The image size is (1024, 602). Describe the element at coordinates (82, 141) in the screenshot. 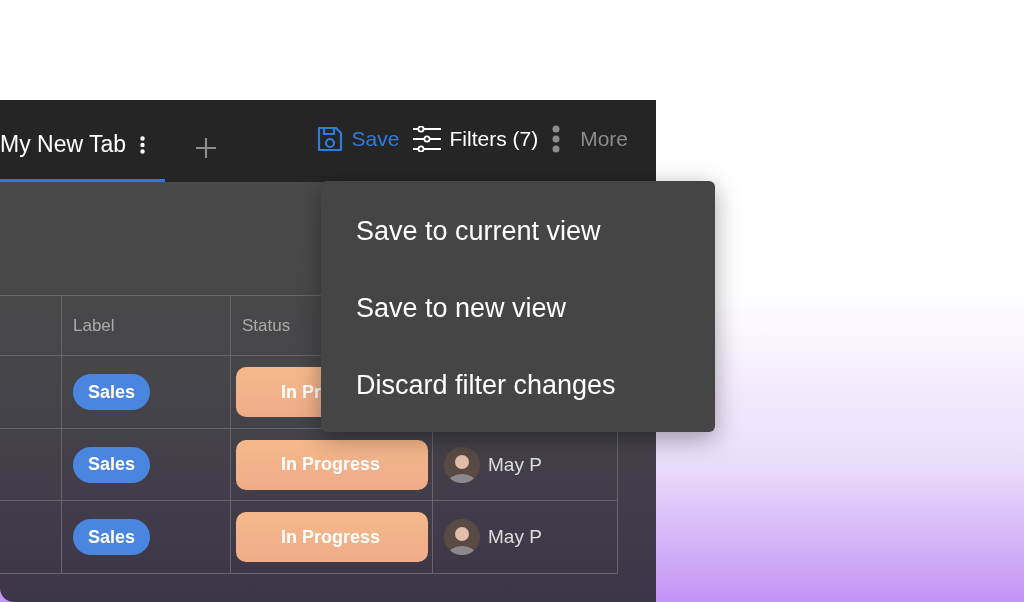

I see `tab: My New Tab` at that location.